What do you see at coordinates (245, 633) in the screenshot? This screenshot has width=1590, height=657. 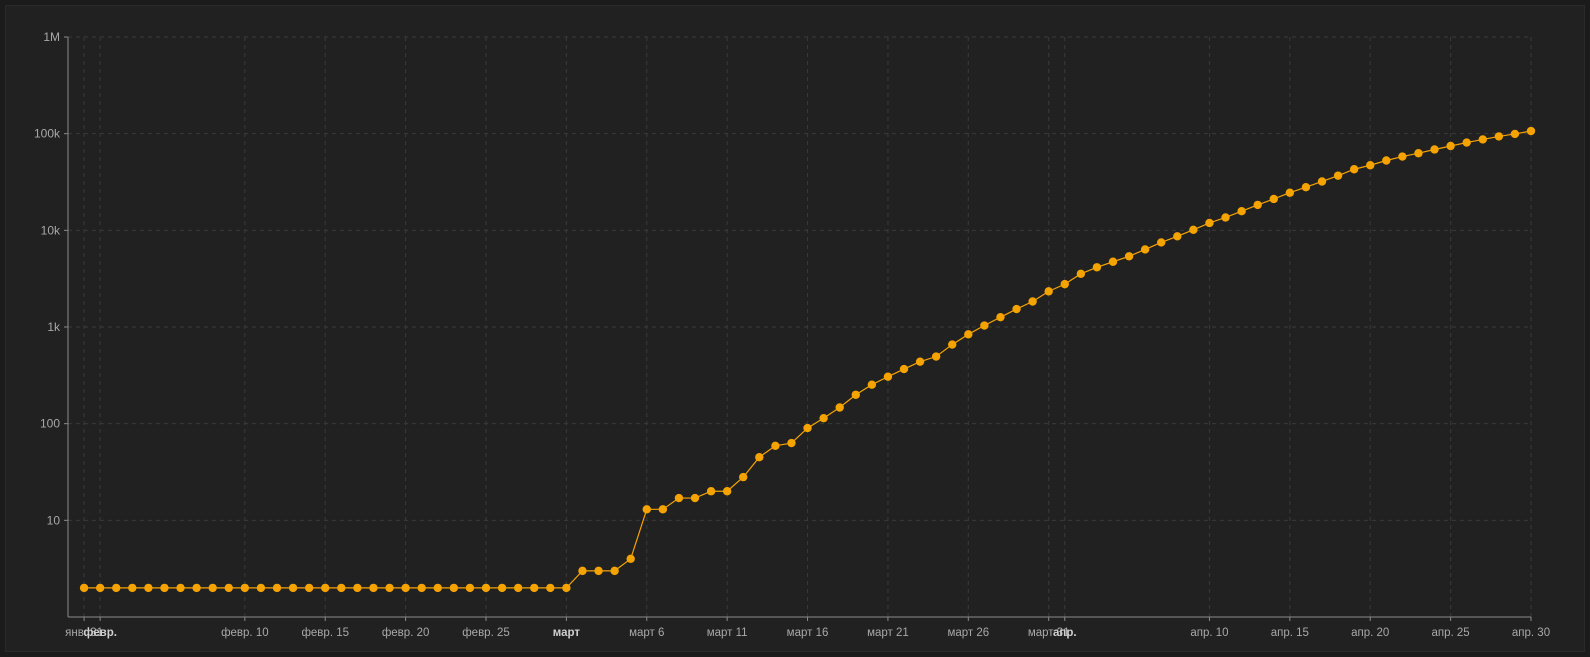 I see `x-tick-label: февр. 10` at bounding box center [245, 633].